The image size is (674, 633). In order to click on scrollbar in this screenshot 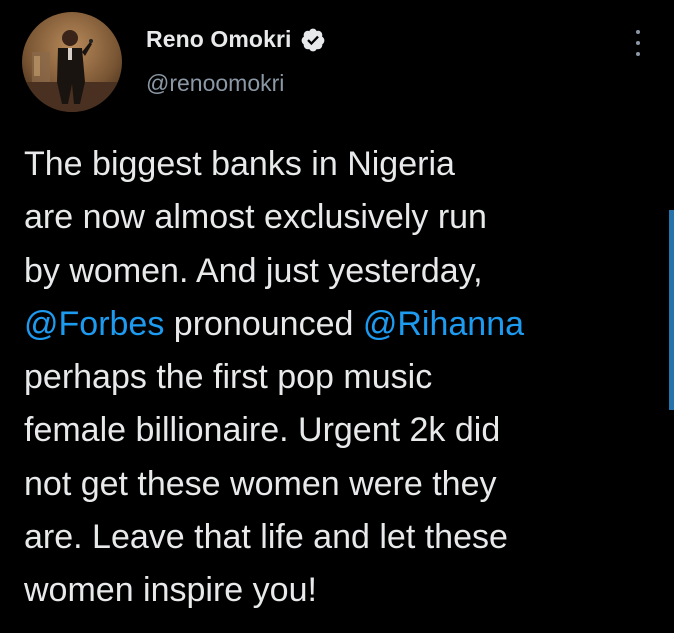, I will do `click(671, 310)`.